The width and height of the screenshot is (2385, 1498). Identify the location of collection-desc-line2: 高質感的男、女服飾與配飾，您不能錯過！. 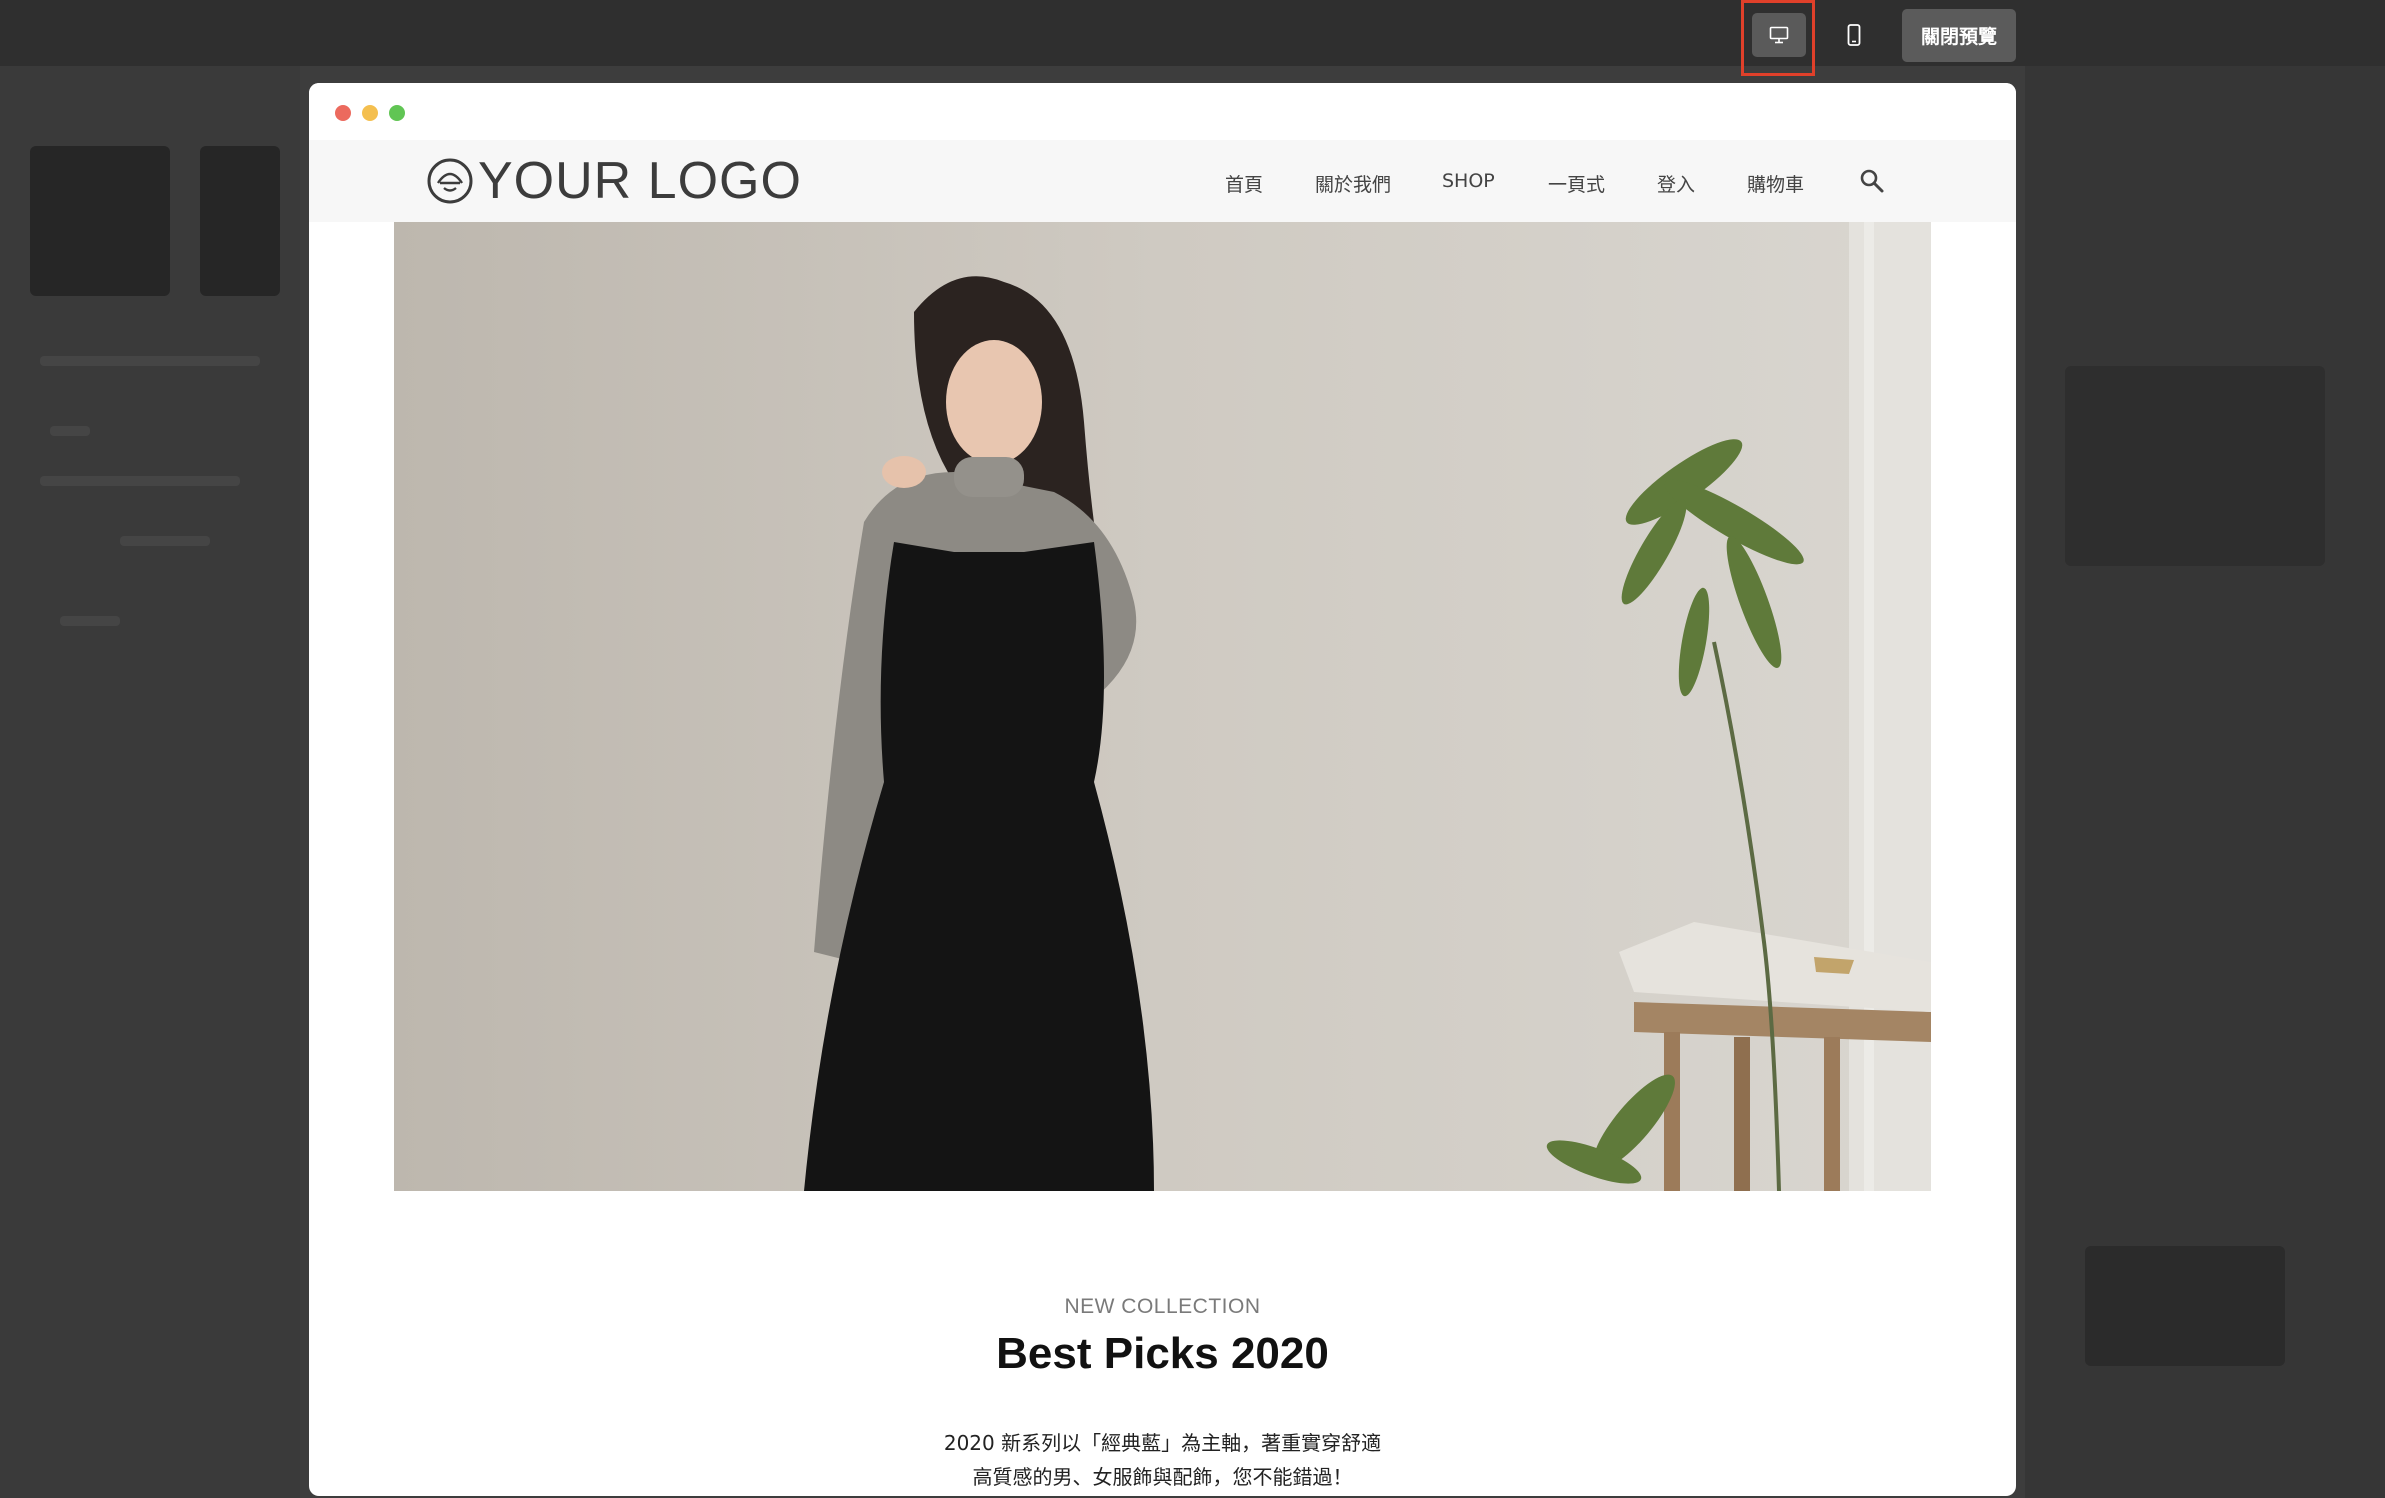
(1162, 1477).